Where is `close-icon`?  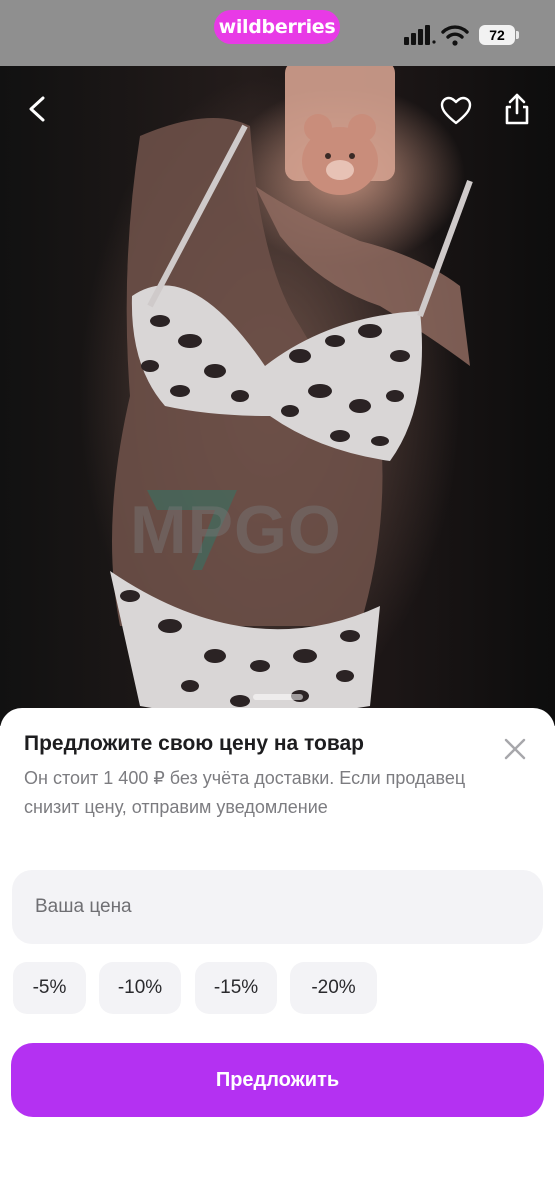
close-icon is located at coordinates (515, 749).